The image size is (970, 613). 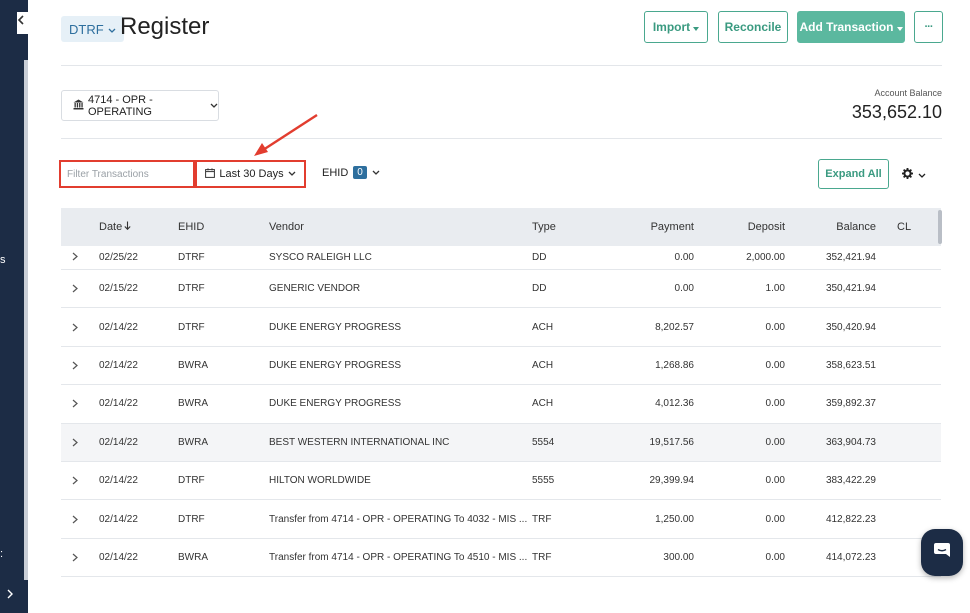 I want to click on cell-payment: 1,250.00, so click(x=674, y=519).